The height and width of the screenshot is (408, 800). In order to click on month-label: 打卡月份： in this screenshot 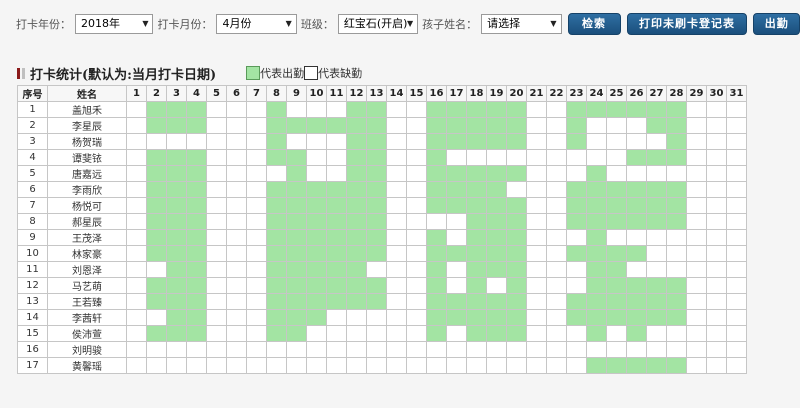, I will do `click(185, 24)`.